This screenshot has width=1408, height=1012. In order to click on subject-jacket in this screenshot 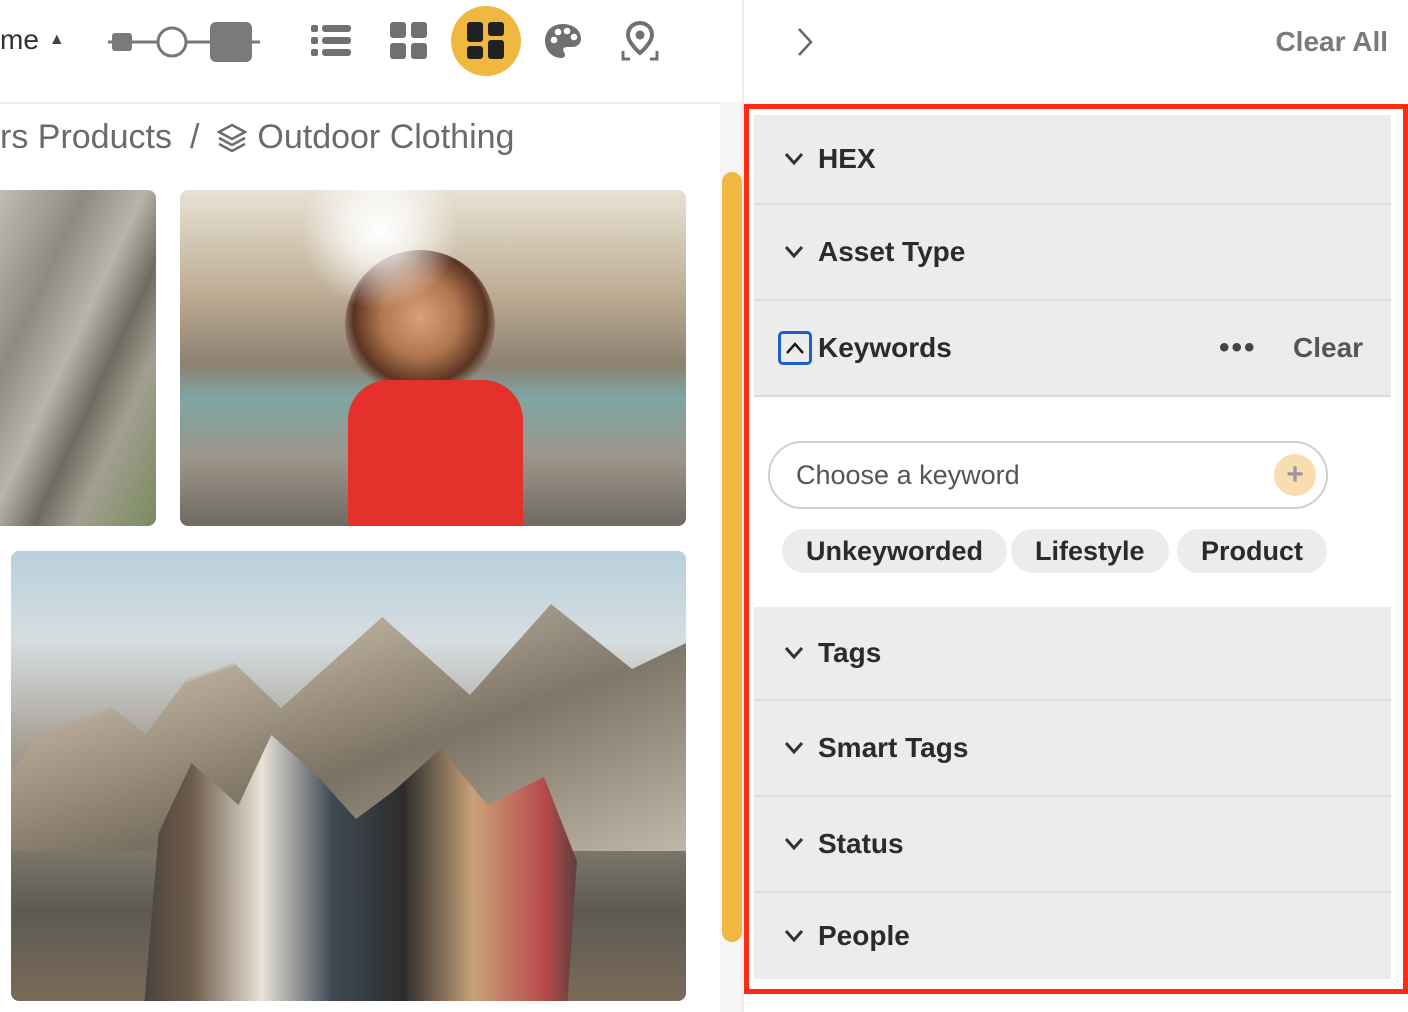, I will do `click(435, 453)`.